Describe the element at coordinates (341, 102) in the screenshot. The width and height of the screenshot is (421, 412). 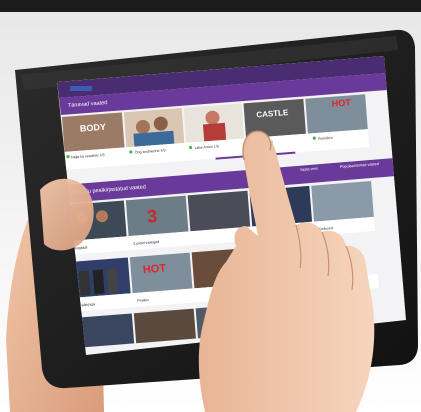
I see `poster-5-text: HOT` at that location.